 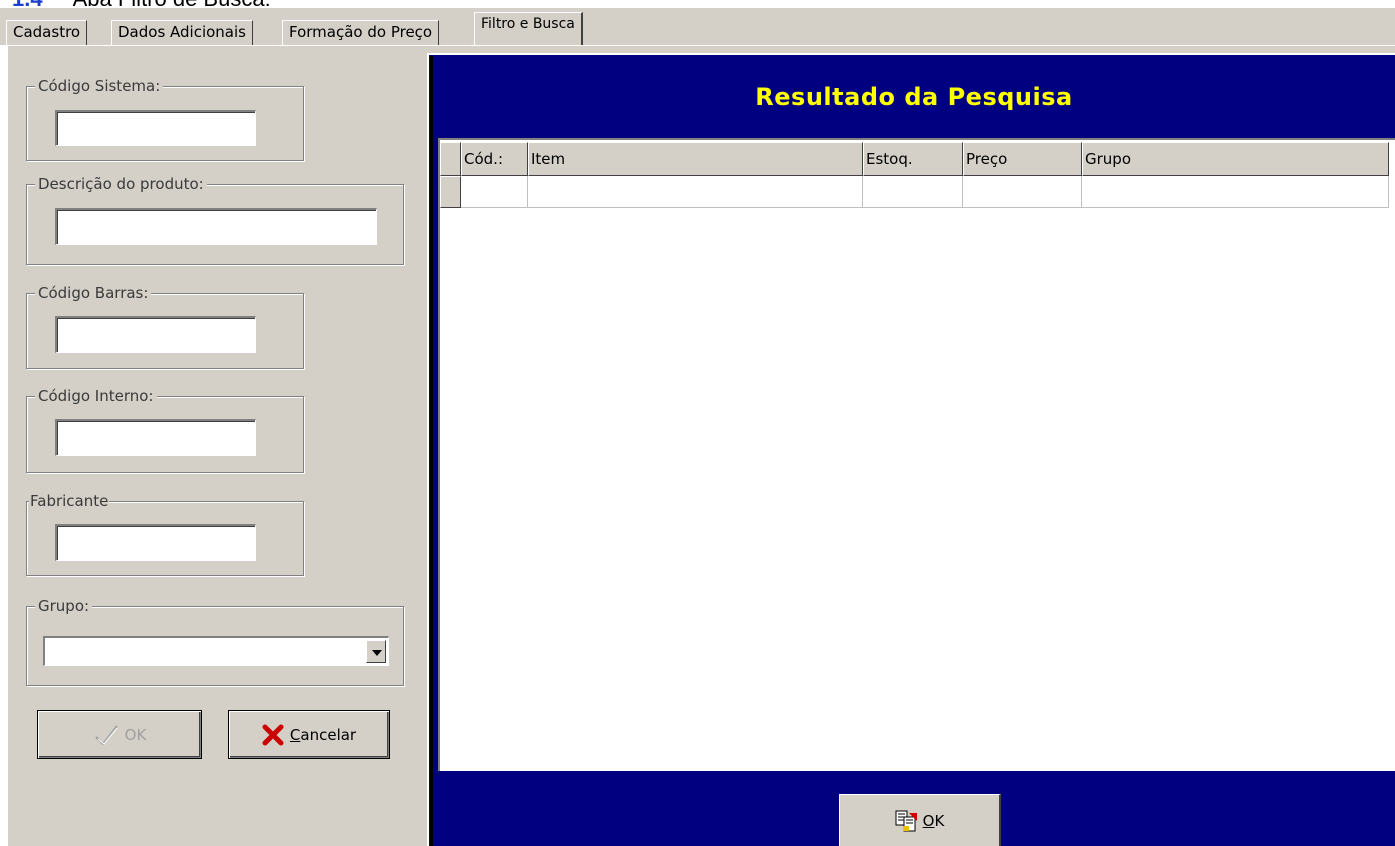 What do you see at coordinates (1235, 192) in the screenshot?
I see `cell-grupo` at bounding box center [1235, 192].